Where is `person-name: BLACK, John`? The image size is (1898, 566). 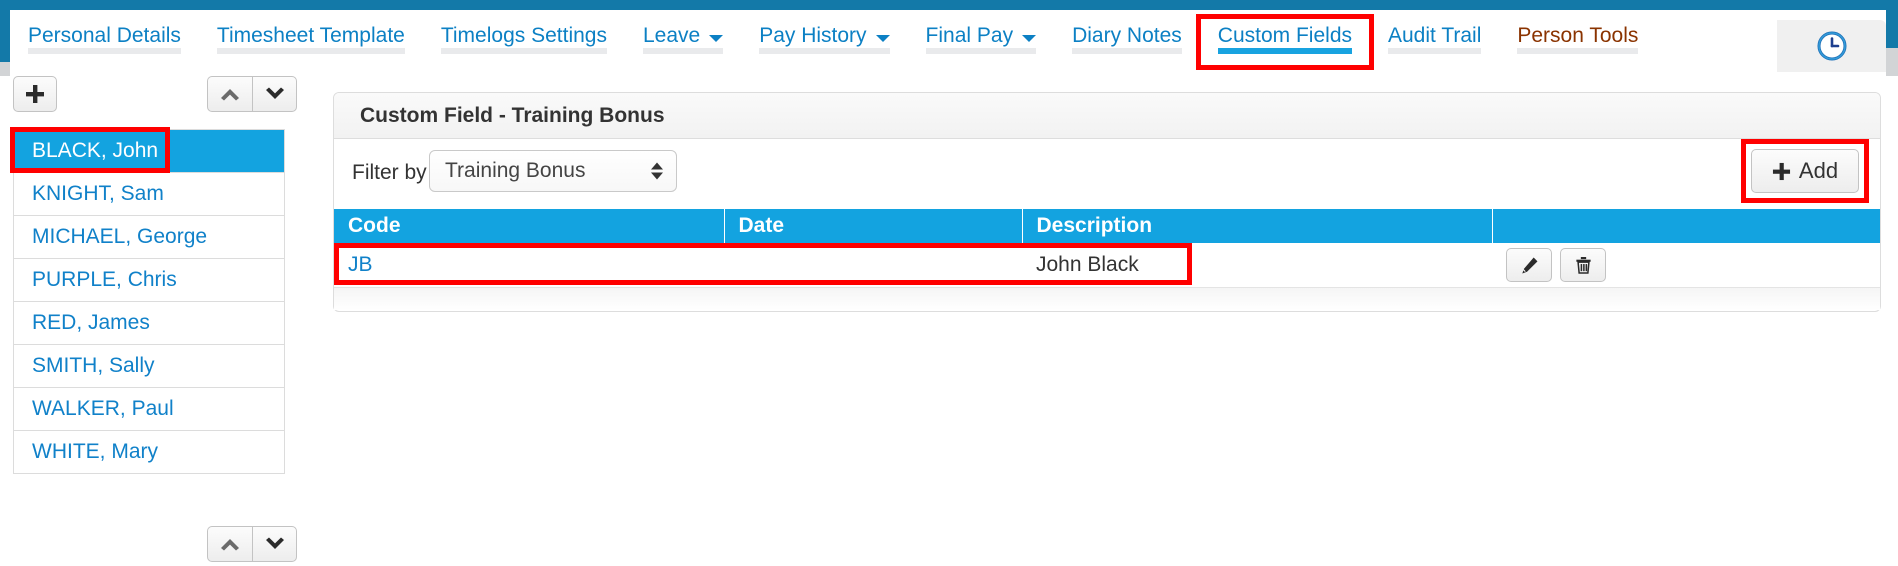 person-name: BLACK, John is located at coordinates (95, 150).